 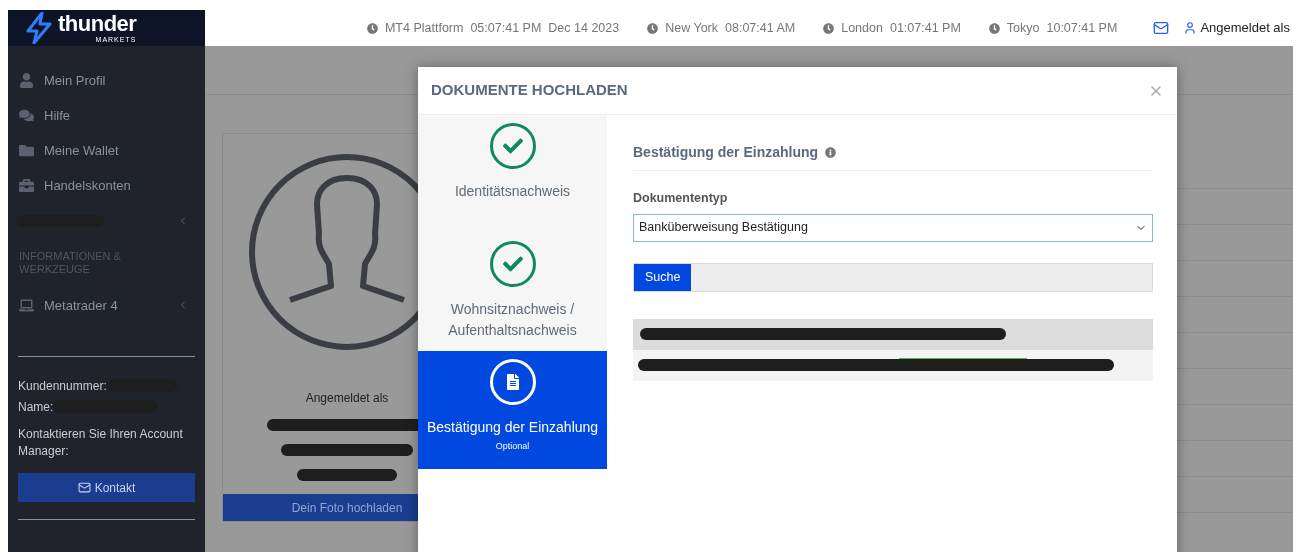 What do you see at coordinates (36, 407) in the screenshot?
I see `name-label: Name:` at bounding box center [36, 407].